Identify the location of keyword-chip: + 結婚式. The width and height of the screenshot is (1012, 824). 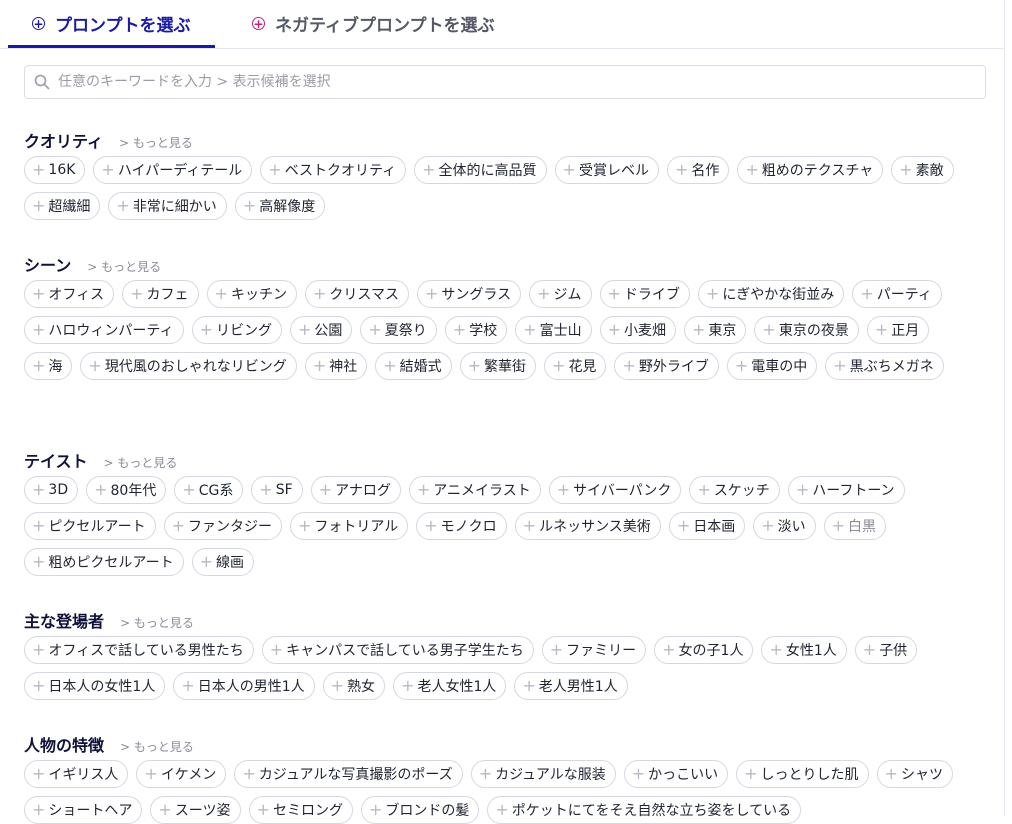
(413, 366).